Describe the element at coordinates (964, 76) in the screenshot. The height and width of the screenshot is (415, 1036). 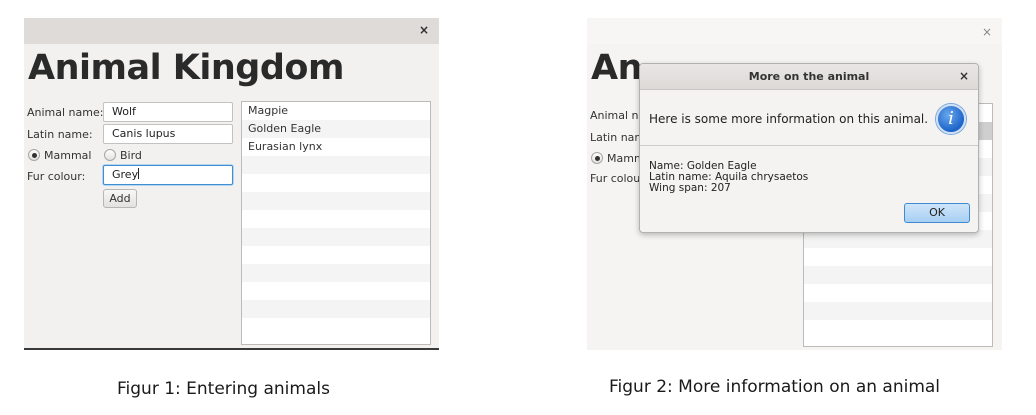
I see `dialog-close-icon: ×` at that location.